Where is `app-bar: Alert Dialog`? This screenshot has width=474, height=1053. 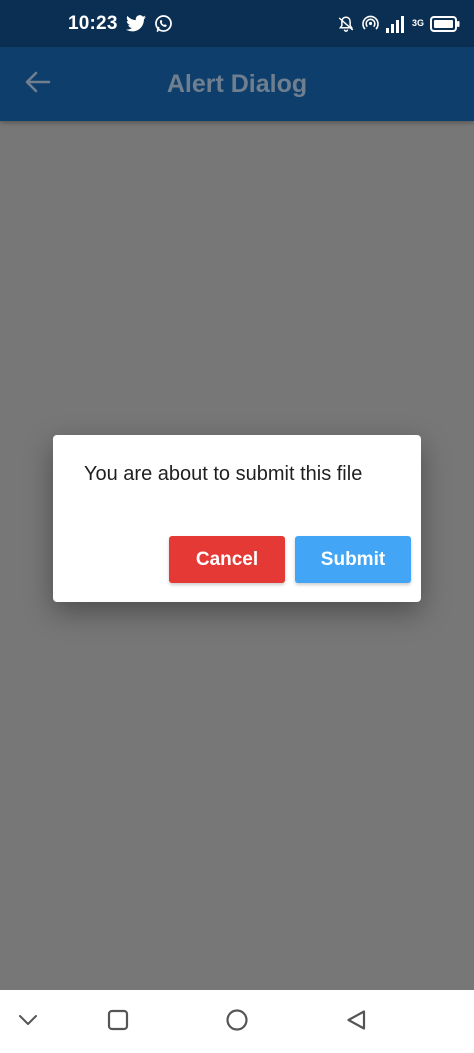
app-bar: Alert Dialog is located at coordinates (237, 84).